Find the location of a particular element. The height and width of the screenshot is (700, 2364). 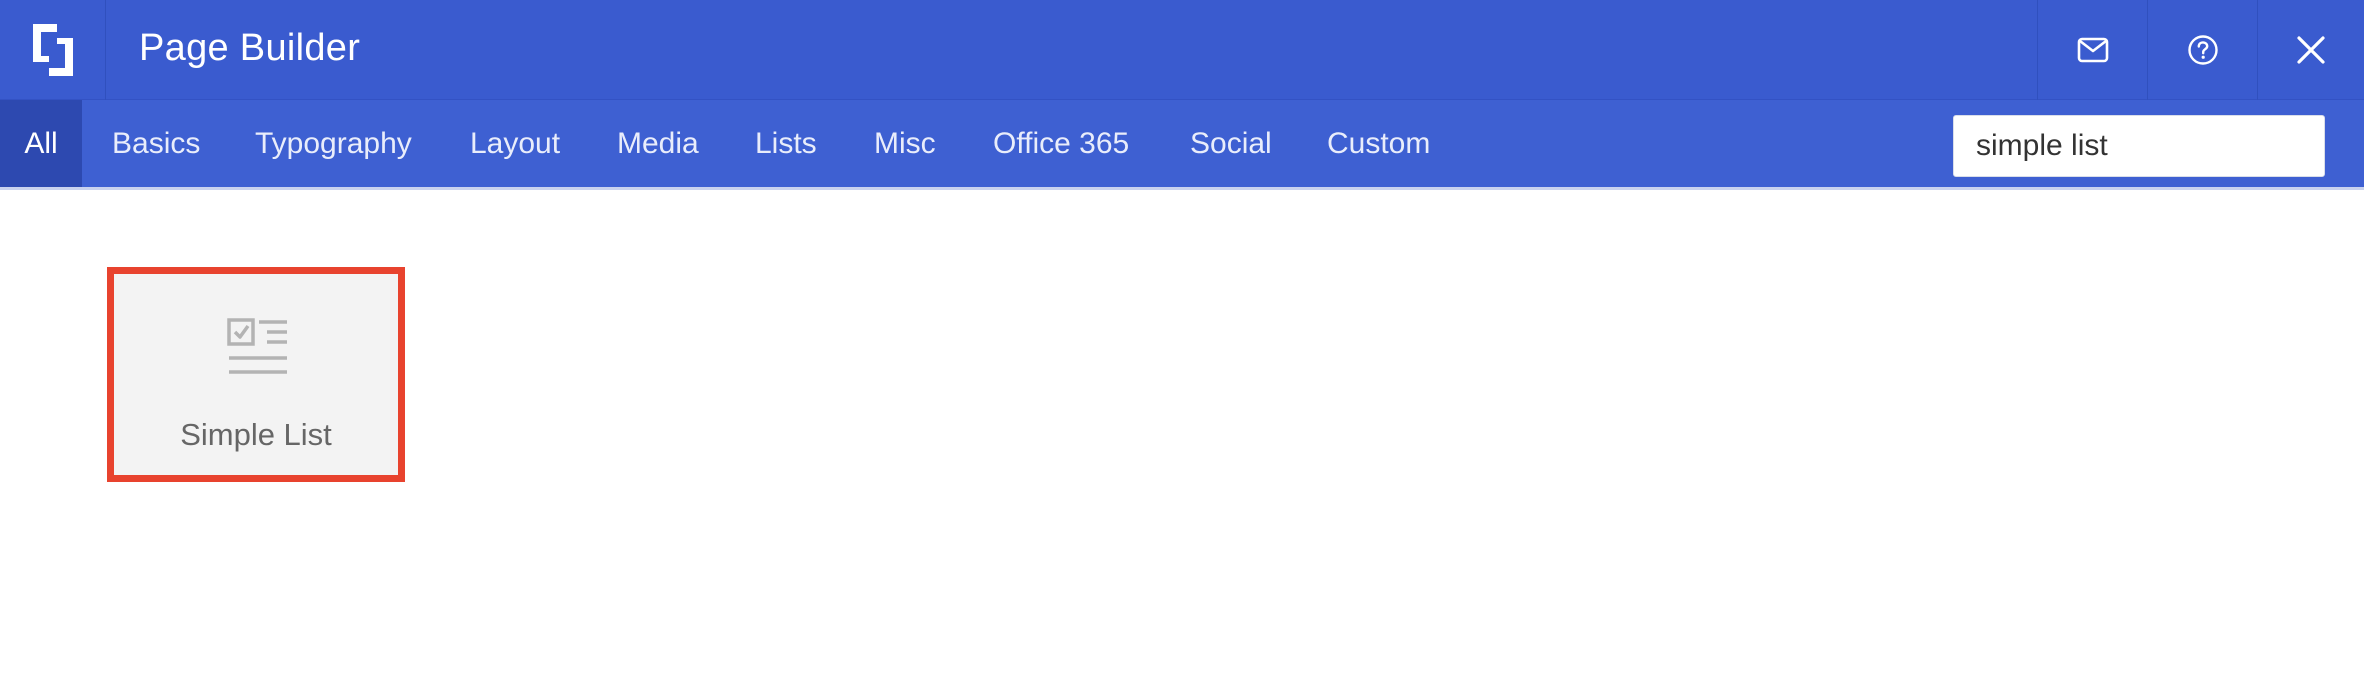

tab-custom: Custom is located at coordinates (1378, 143).